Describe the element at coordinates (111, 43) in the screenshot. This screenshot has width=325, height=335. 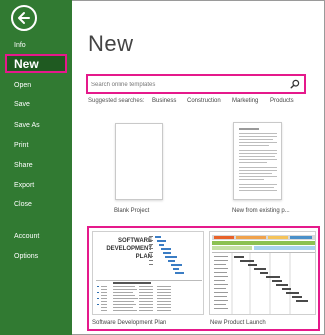
I see `page-title: New` at that location.